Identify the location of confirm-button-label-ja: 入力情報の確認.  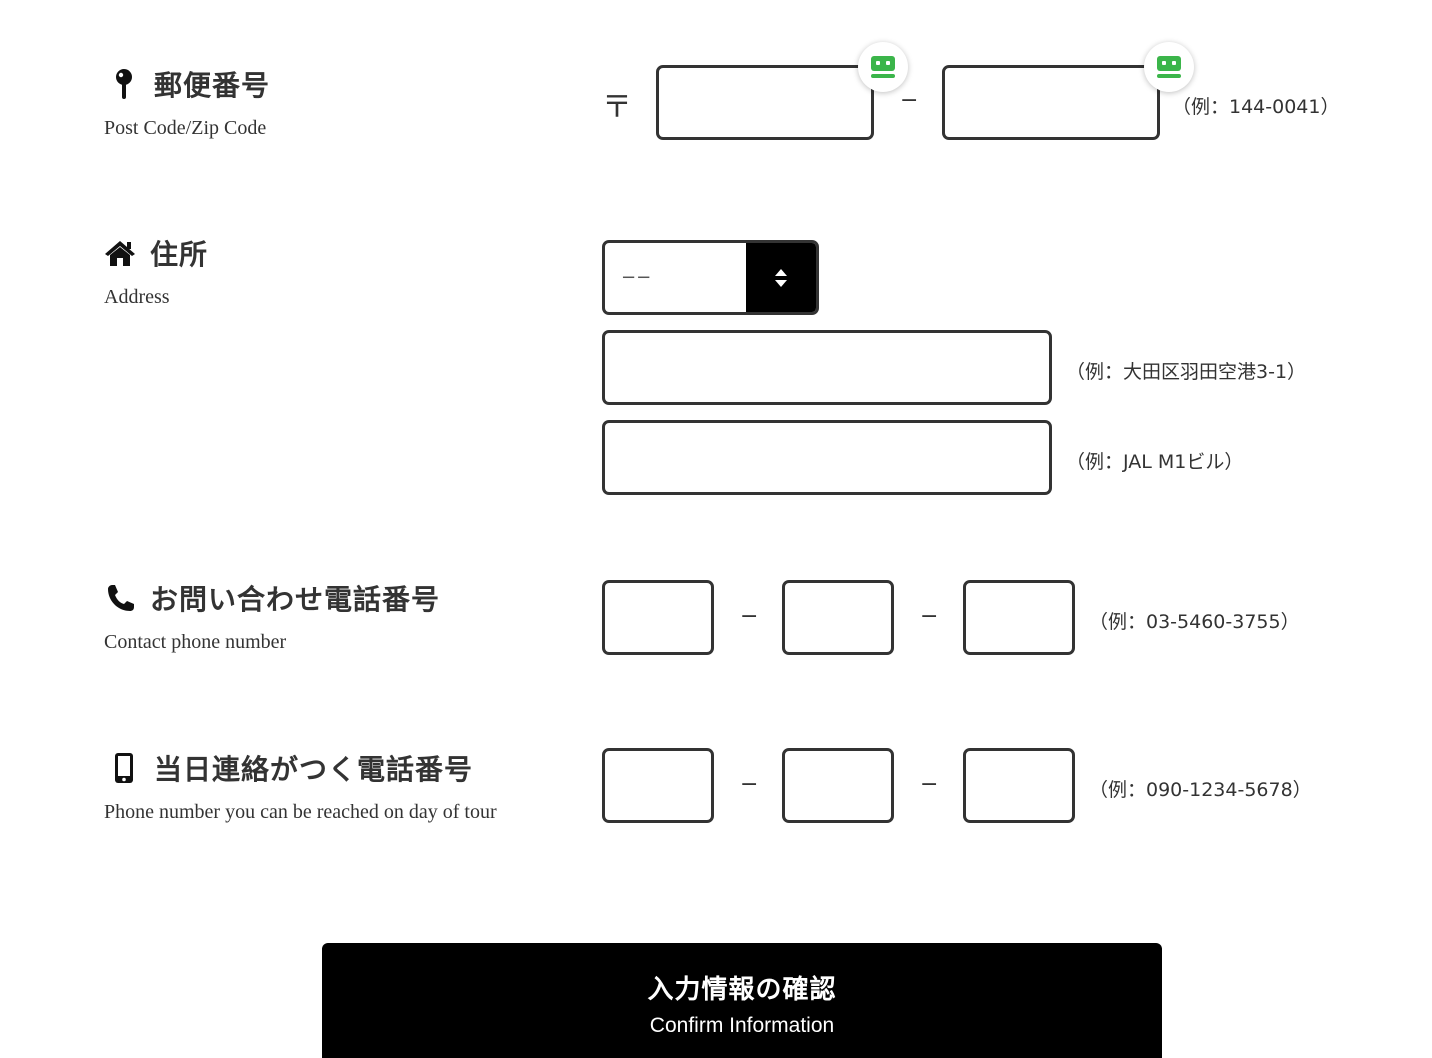
(742, 990).